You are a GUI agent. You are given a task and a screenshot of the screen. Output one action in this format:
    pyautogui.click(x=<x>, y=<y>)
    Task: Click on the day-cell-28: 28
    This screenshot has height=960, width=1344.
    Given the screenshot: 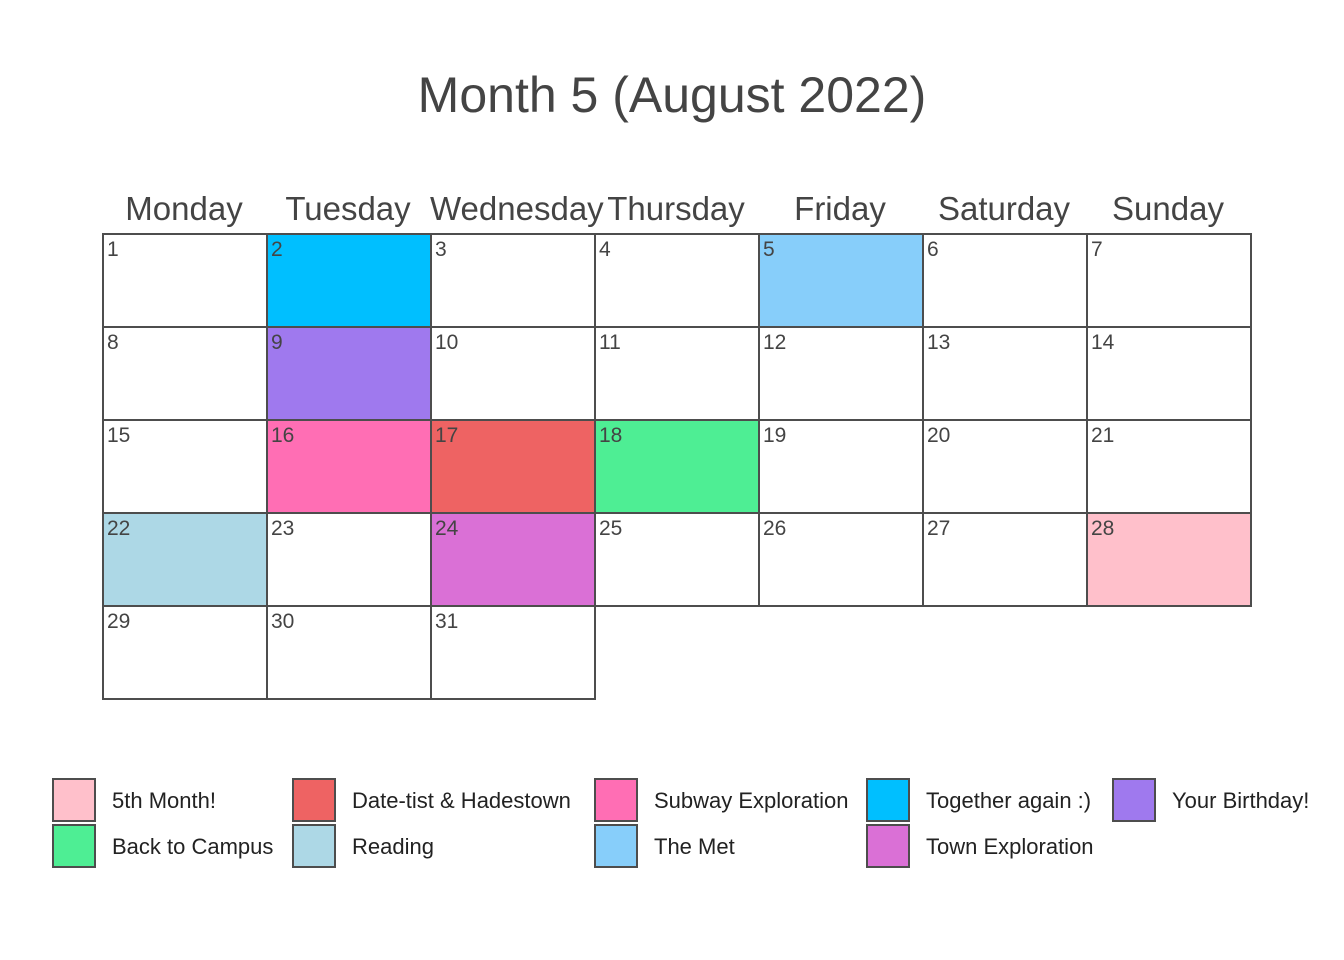 What is the action you would take?
    pyautogui.click(x=1169, y=559)
    